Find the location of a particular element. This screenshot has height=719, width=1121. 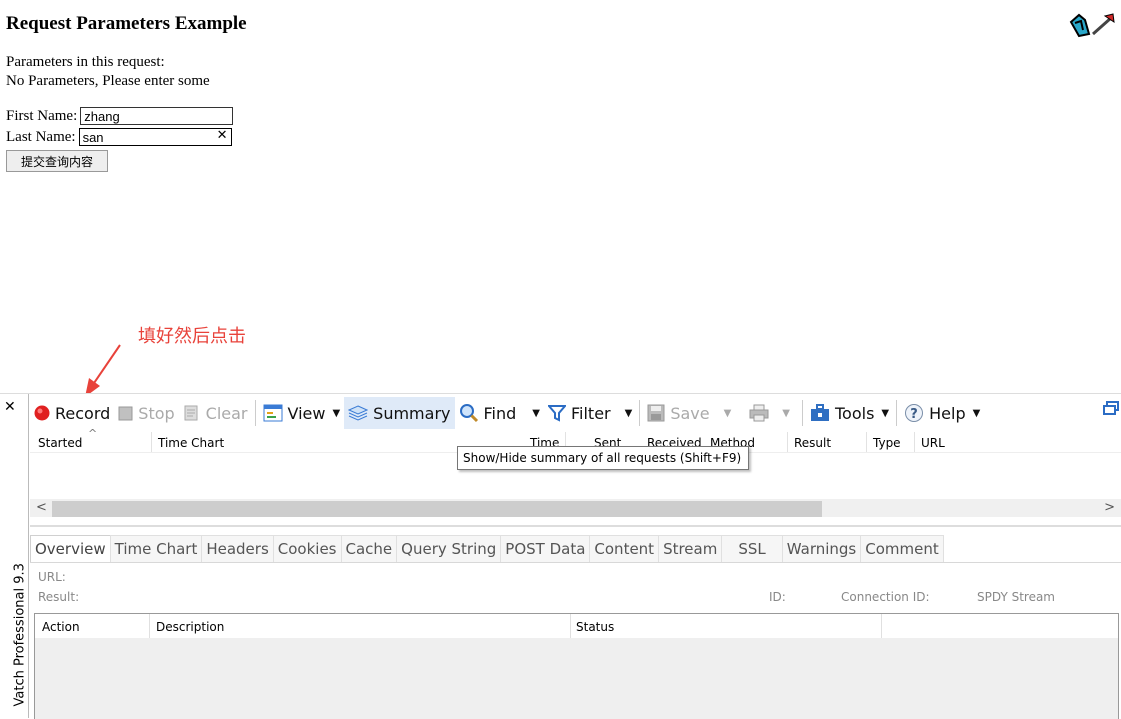

col-time-chart: Time Chart is located at coordinates (191, 443).